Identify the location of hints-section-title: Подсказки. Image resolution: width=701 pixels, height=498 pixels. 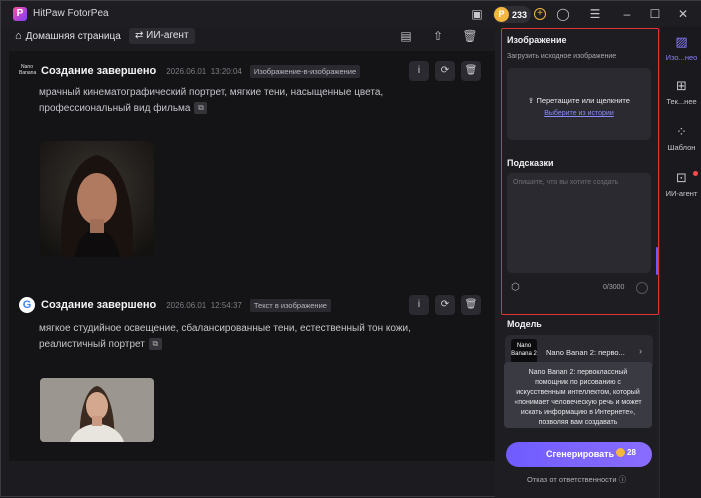
(530, 163).